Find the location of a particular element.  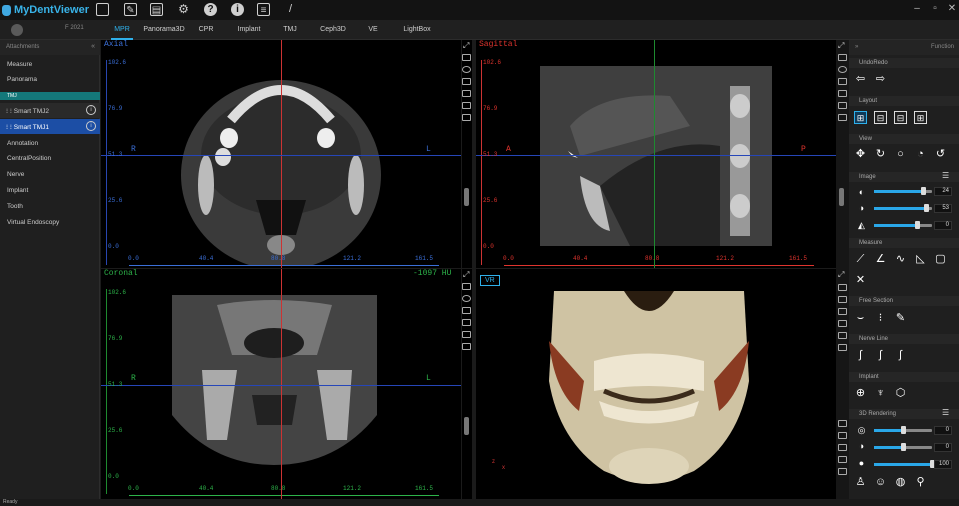

left-item-measure: Measure is located at coordinates (50, 64).